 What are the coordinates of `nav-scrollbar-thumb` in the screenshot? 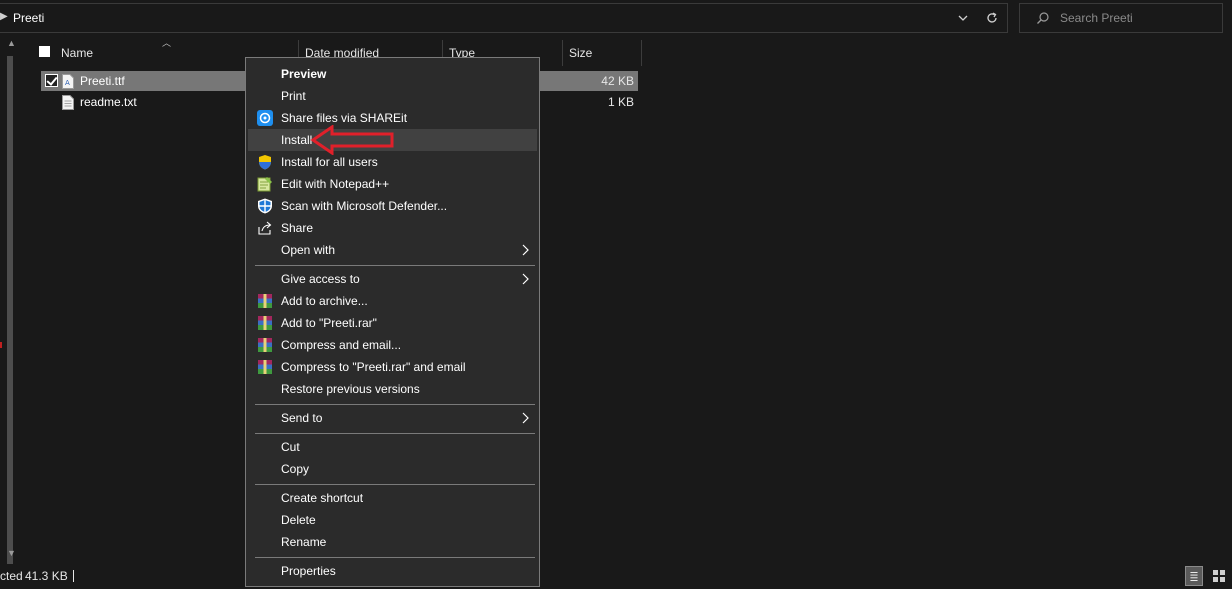 It's located at (10, 312).